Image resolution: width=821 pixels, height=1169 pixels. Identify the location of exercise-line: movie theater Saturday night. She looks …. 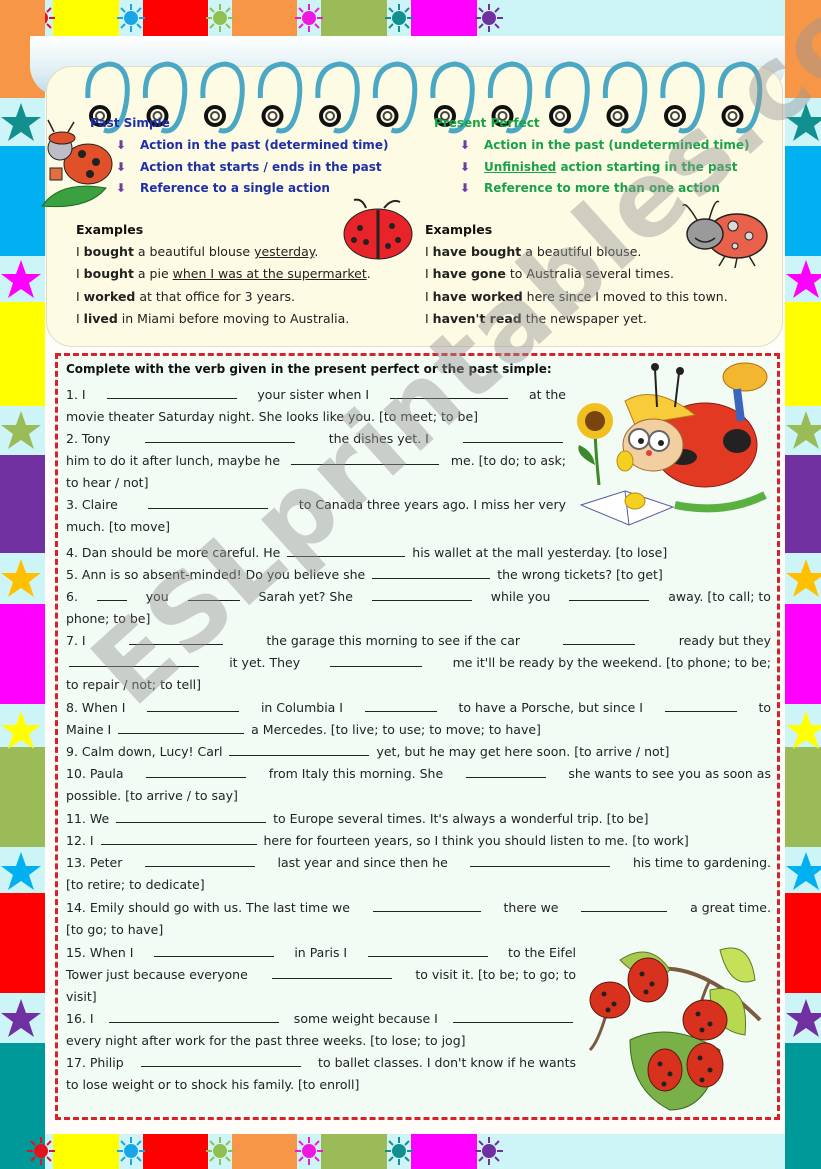
(316, 417).